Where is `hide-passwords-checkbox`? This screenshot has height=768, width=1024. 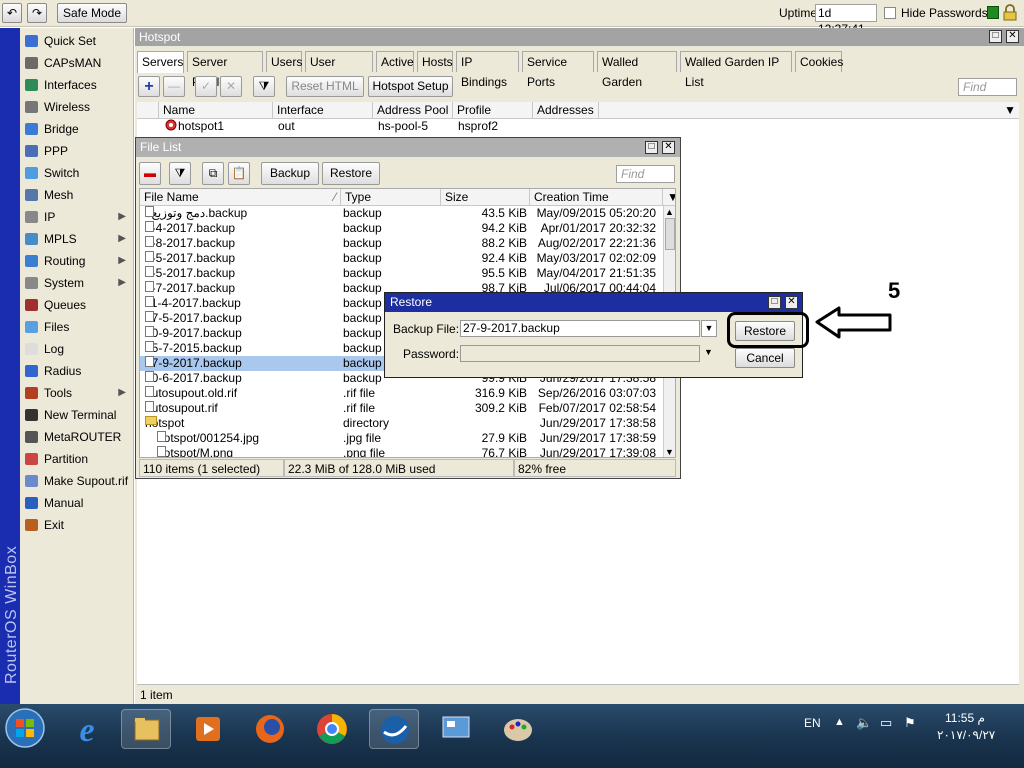
hide-passwords-checkbox is located at coordinates (890, 13).